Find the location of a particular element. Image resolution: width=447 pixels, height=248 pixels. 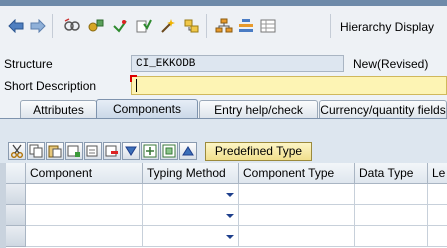

column-header-component-type: Component Type is located at coordinates (297, 173).